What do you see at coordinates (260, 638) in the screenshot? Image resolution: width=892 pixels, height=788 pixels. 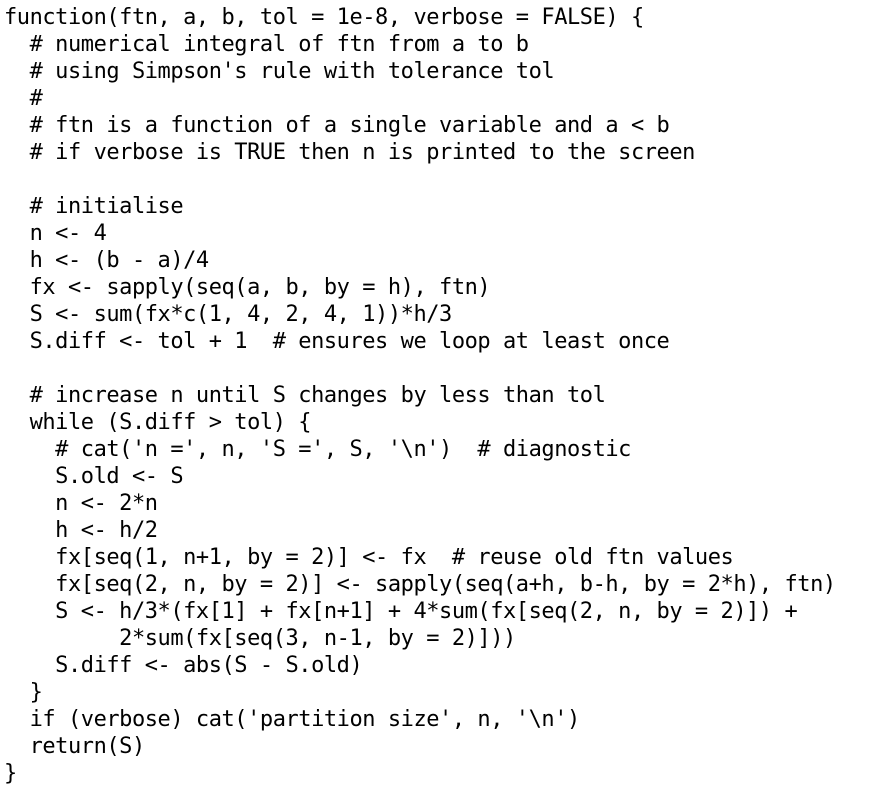 I see `code-line-24: 2*sum(fx[seq(3, n-1, by = 2)]))` at bounding box center [260, 638].